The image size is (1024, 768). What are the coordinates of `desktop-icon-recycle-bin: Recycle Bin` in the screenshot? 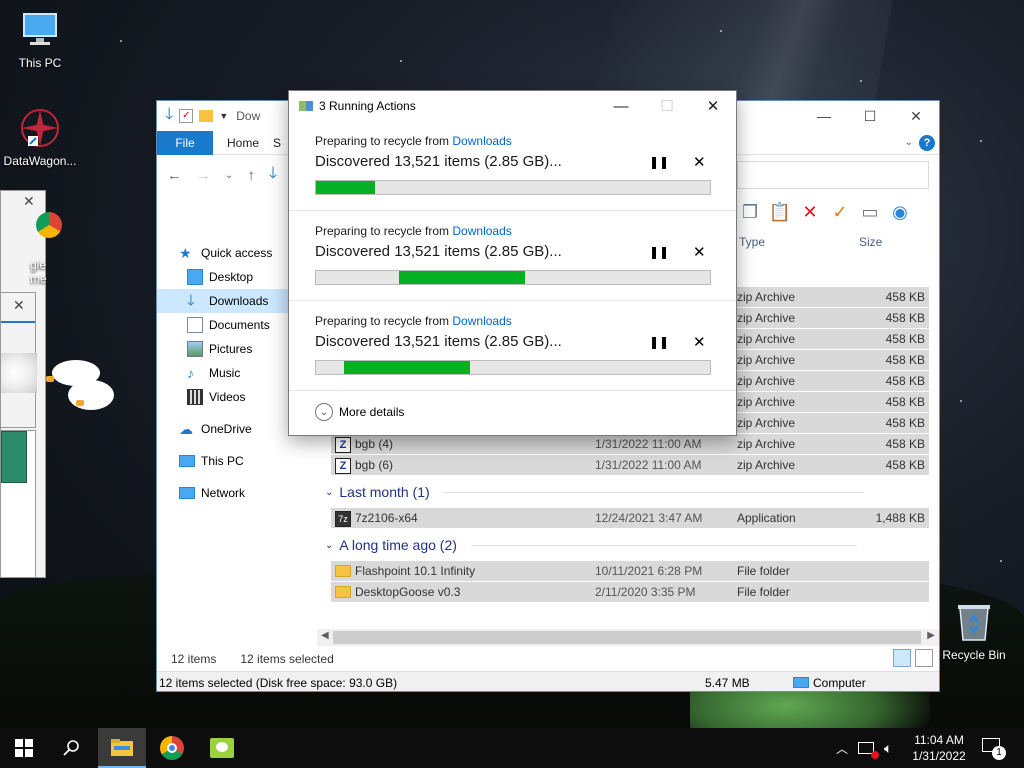 It's located at (974, 631).